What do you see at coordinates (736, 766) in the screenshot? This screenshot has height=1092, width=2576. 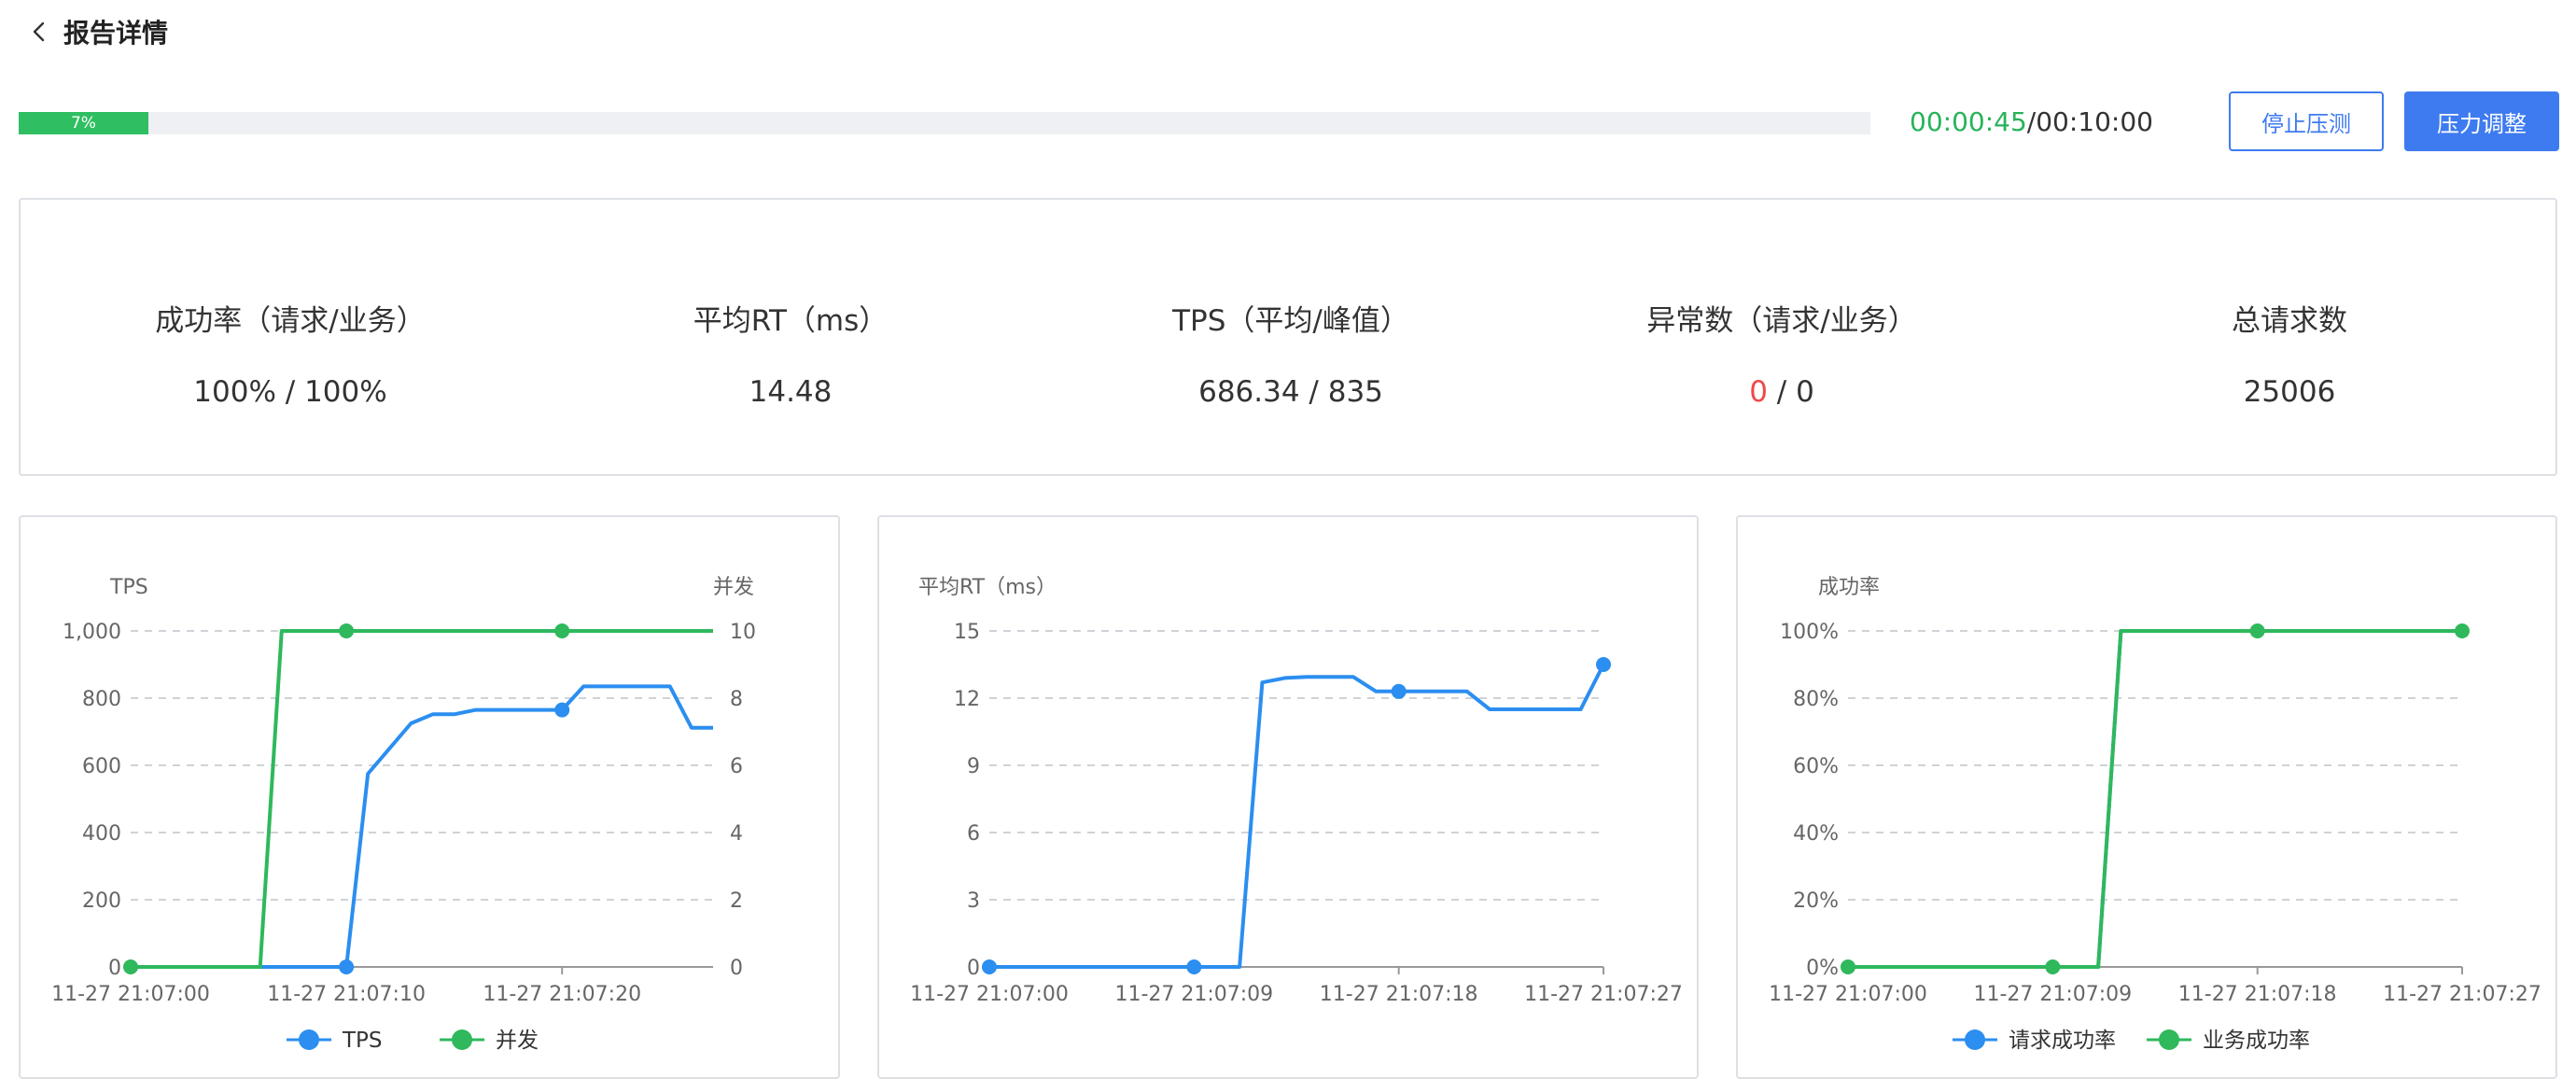 I see `y2-tick-label: 6` at bounding box center [736, 766].